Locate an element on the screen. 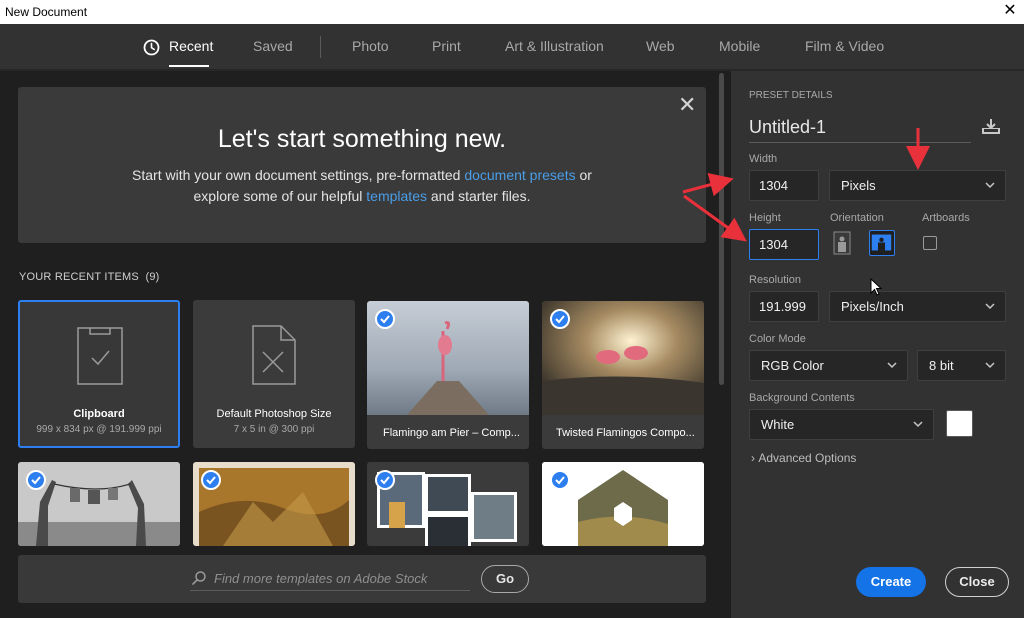 The width and height of the screenshot is (1024, 618). document-ruler-icon is located at coordinates (274, 355).